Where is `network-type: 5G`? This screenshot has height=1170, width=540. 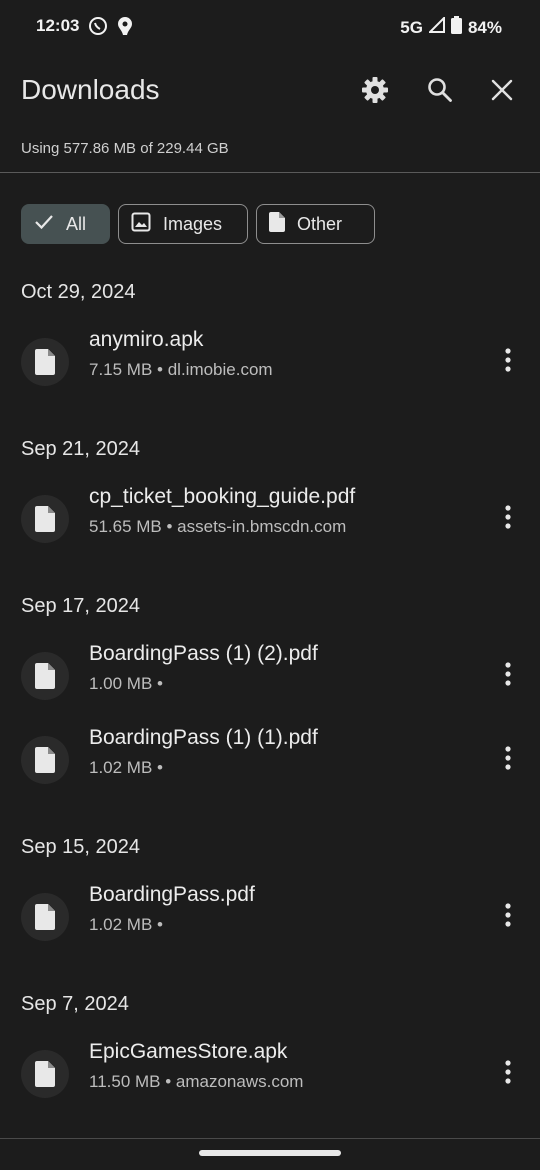 network-type: 5G is located at coordinates (411, 27).